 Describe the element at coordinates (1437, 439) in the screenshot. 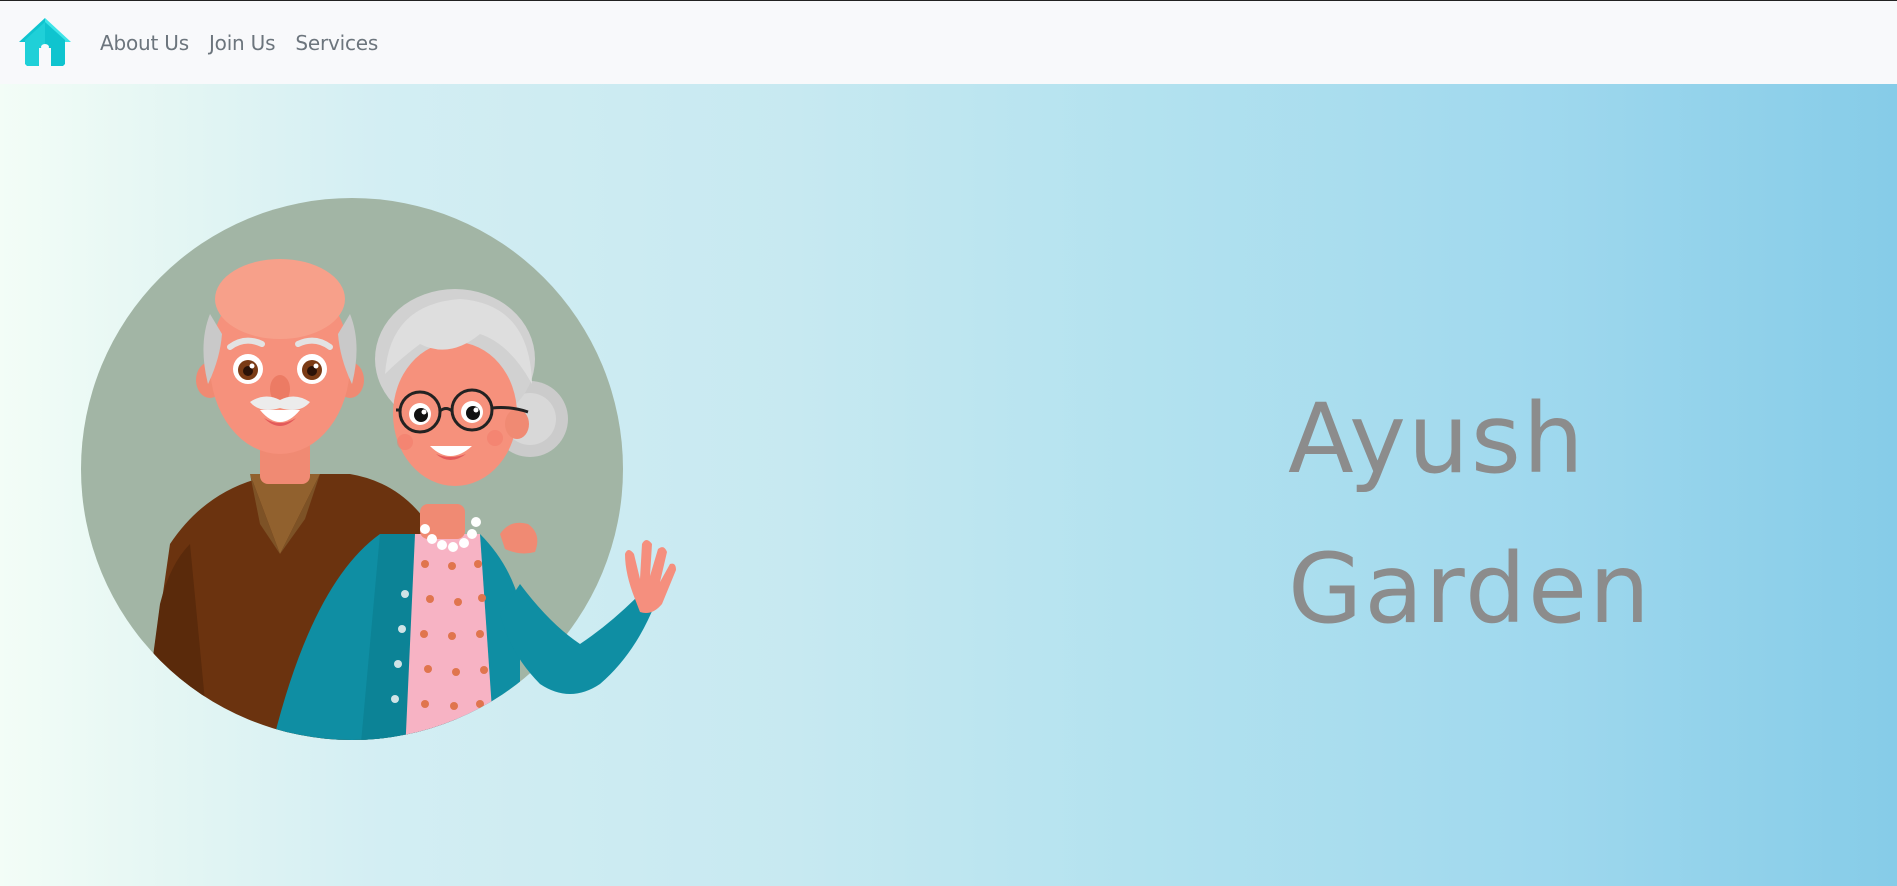

I see `hero-title-line1: Ayush` at that location.